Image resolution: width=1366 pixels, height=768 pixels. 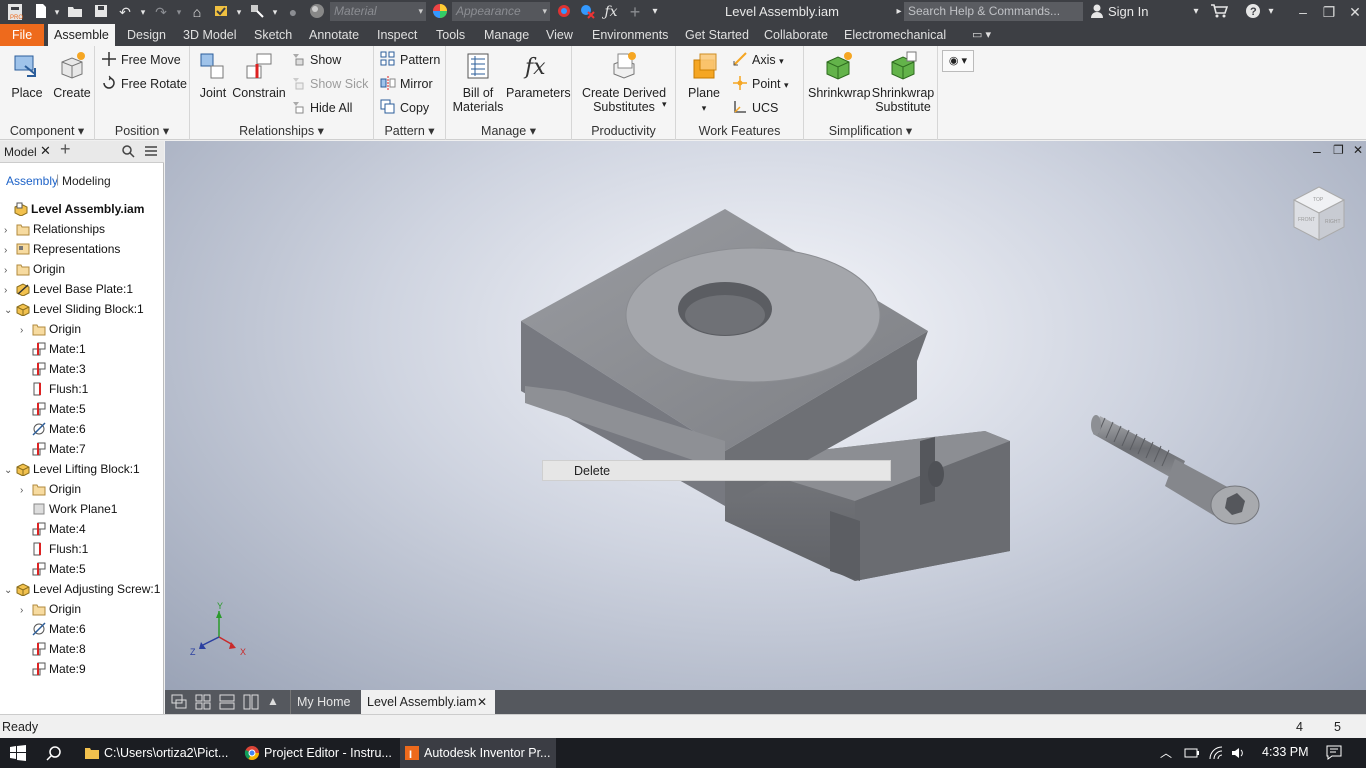 What do you see at coordinates (86, 181) in the screenshot?
I see `browser-tab-modeling: Modeling` at bounding box center [86, 181].